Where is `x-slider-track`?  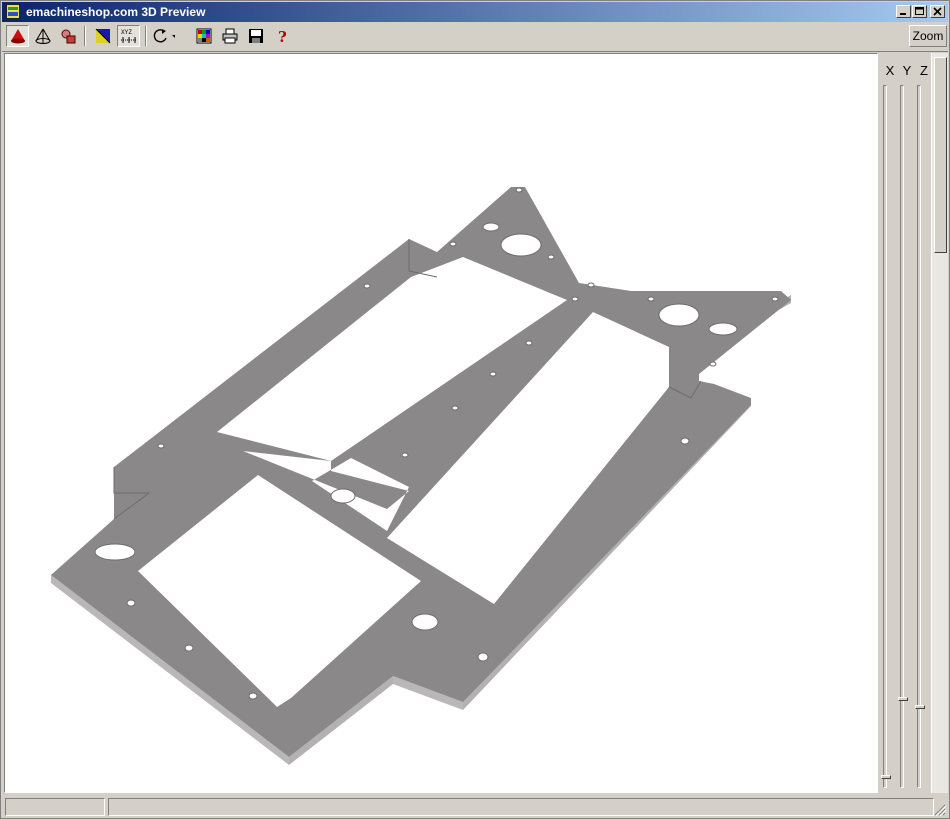
x-slider-track is located at coordinates (885, 436).